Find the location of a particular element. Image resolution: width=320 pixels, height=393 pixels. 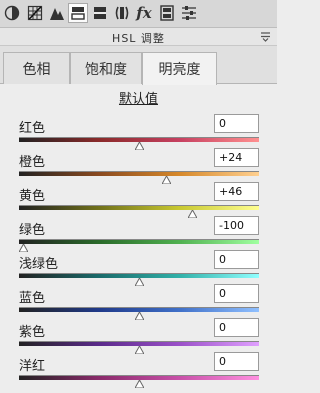

slider-thumb-greens is located at coordinates (23, 248).